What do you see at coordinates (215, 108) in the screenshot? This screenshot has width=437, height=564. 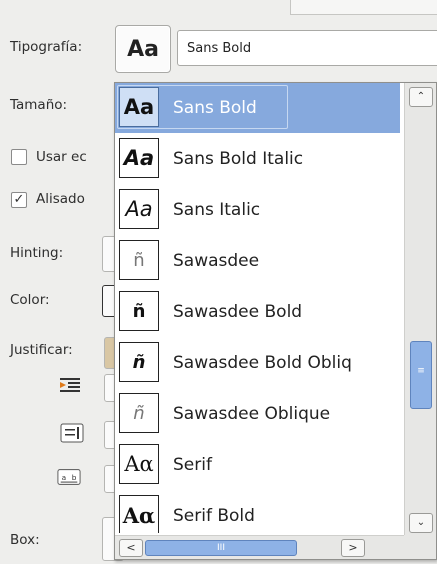 I see `font-item-label: Sans Bold` at bounding box center [215, 108].